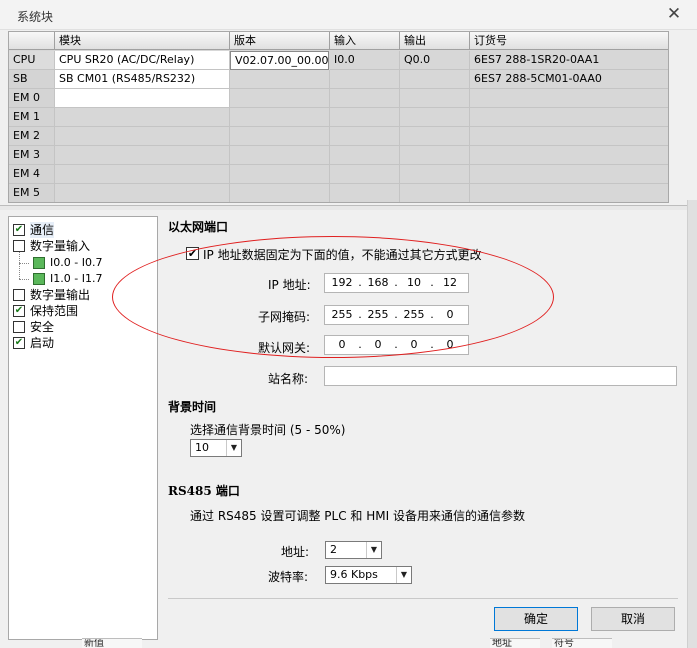 The height and width of the screenshot is (648, 697). Describe the element at coordinates (32, 193) in the screenshot. I see `row-slot: EM 5` at that location.